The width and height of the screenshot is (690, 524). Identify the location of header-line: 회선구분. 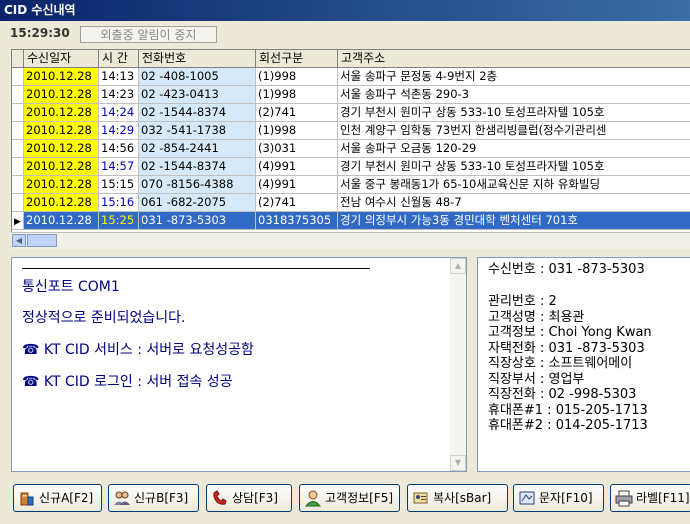
(297, 58).